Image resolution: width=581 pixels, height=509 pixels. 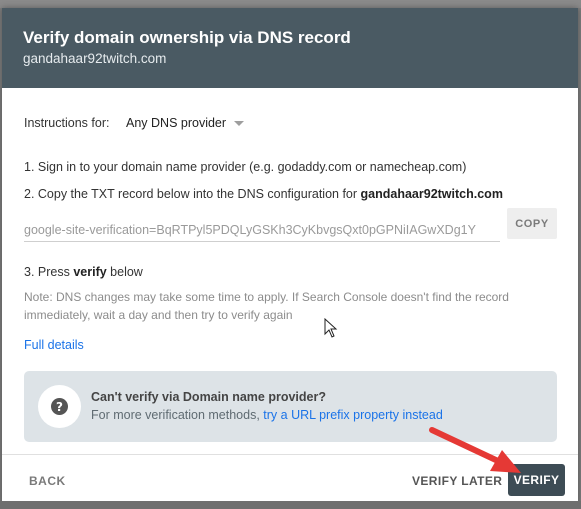 I want to click on provider-selected-value: Any DNS provider, so click(x=176, y=123).